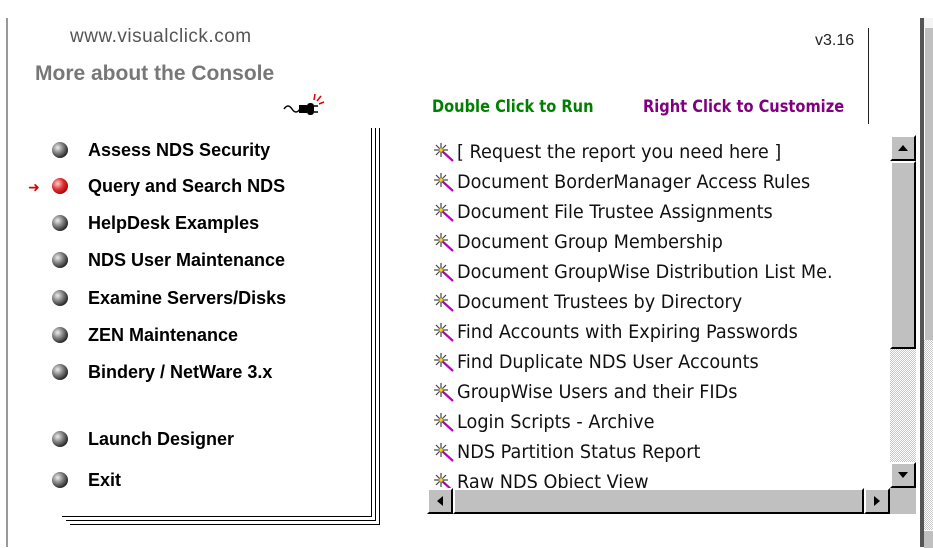 This screenshot has width=933, height=548. I want to click on report-list-item: Document GroupWise Distribution List Me., so click(647, 271).